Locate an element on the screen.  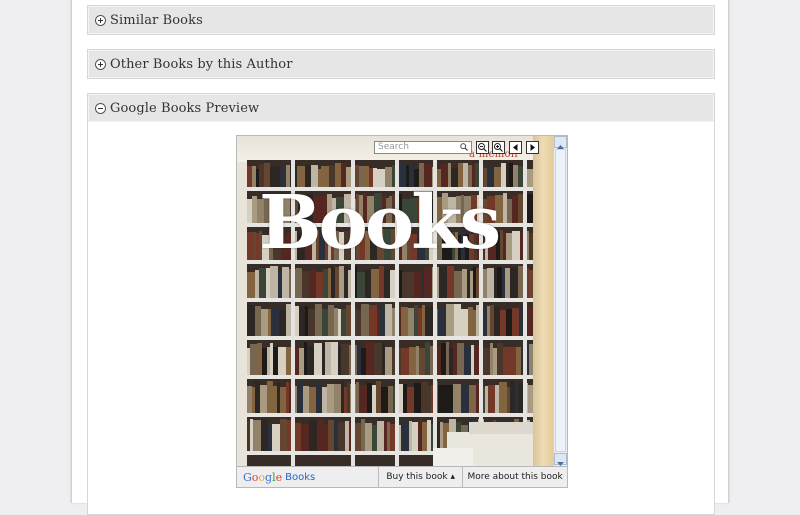
vertical-scrollbar is located at coordinates (560, 301).